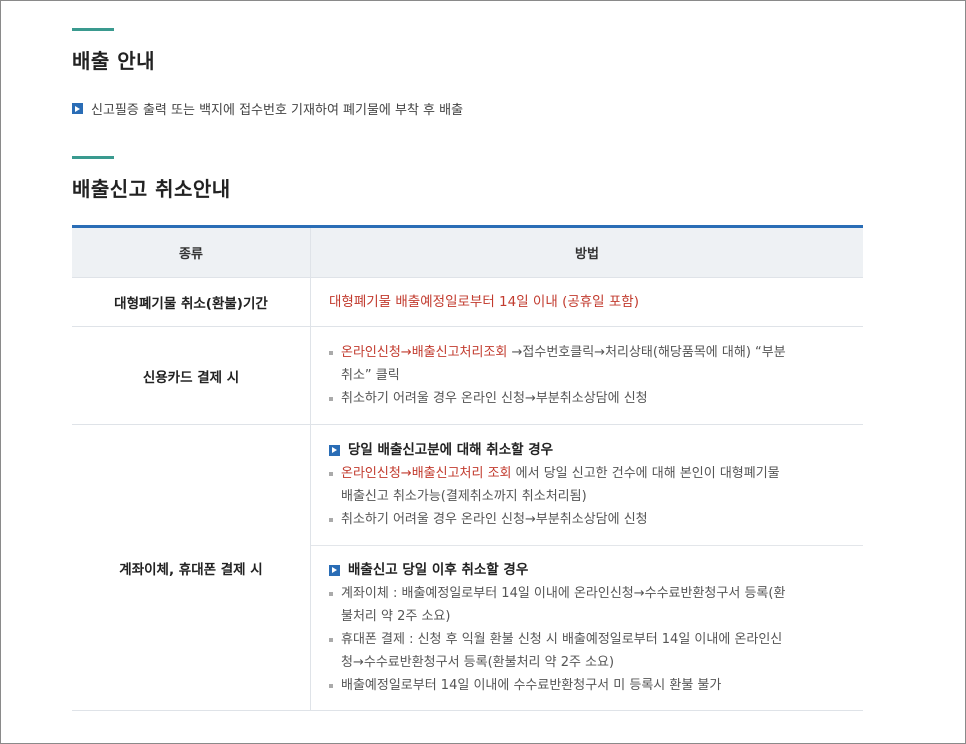  Describe the element at coordinates (531, 685) in the screenshot. I see `list-item-text: 배출예정일로부터 14일 이내에 수수료반환청구서 미 등록시 환불 불가` at that location.